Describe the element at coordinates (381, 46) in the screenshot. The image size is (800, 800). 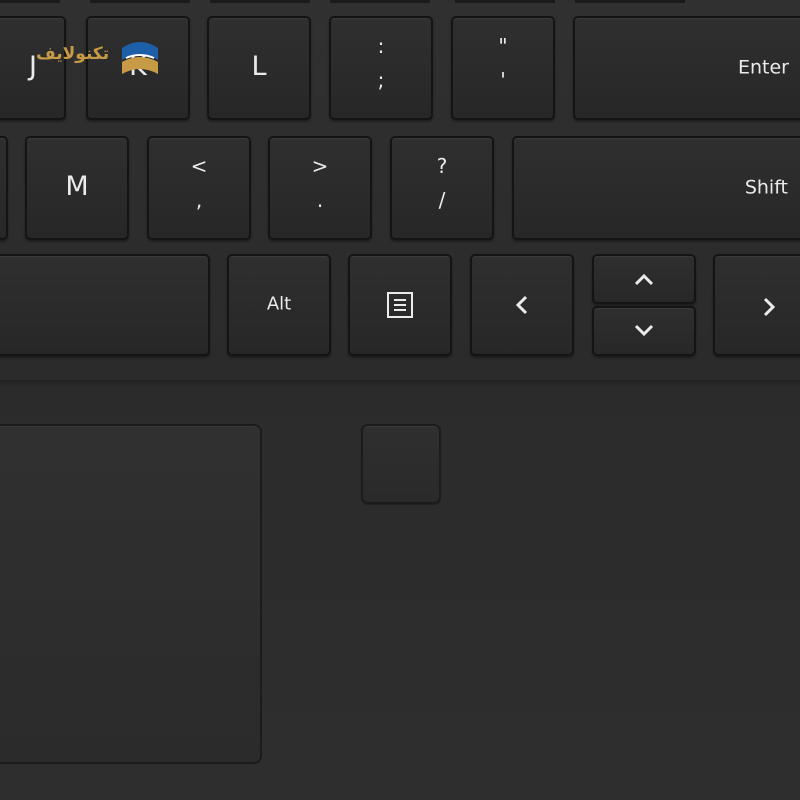
I see `key-semicolon-shift-label: :` at that location.